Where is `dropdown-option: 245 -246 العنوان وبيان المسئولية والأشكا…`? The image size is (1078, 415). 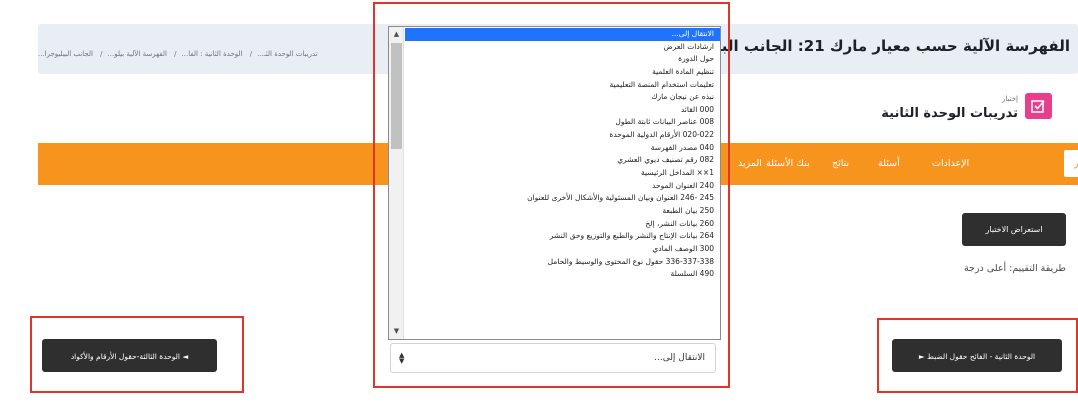
dropdown-option: 245 -246 العنوان وبيان المسئولية والأشكا… is located at coordinates (562, 198).